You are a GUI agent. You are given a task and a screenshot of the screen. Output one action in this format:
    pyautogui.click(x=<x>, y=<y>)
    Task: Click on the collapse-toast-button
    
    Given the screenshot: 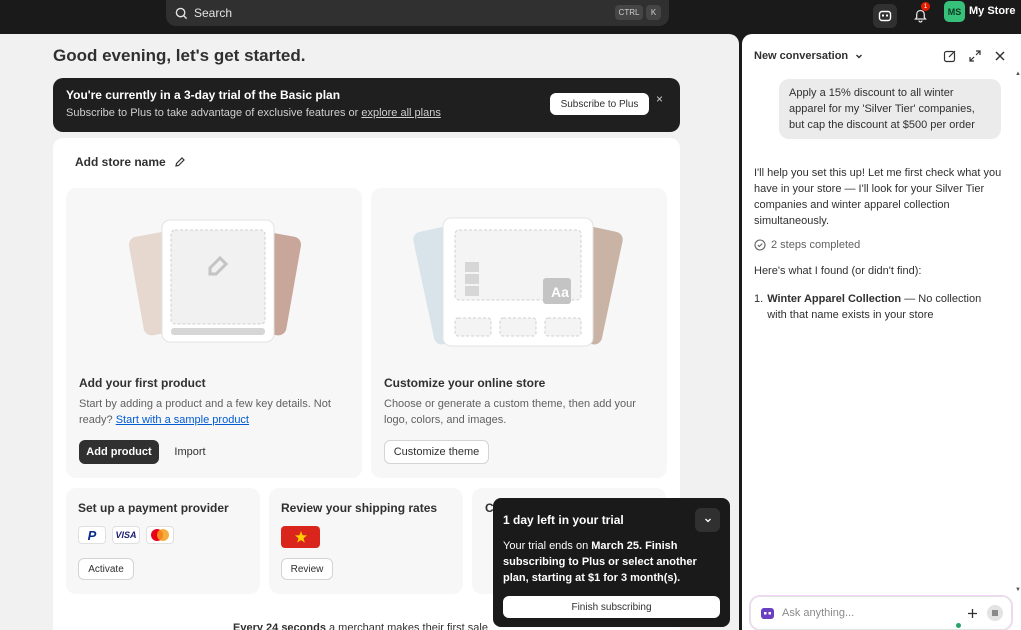 What is the action you would take?
    pyautogui.click(x=707, y=520)
    